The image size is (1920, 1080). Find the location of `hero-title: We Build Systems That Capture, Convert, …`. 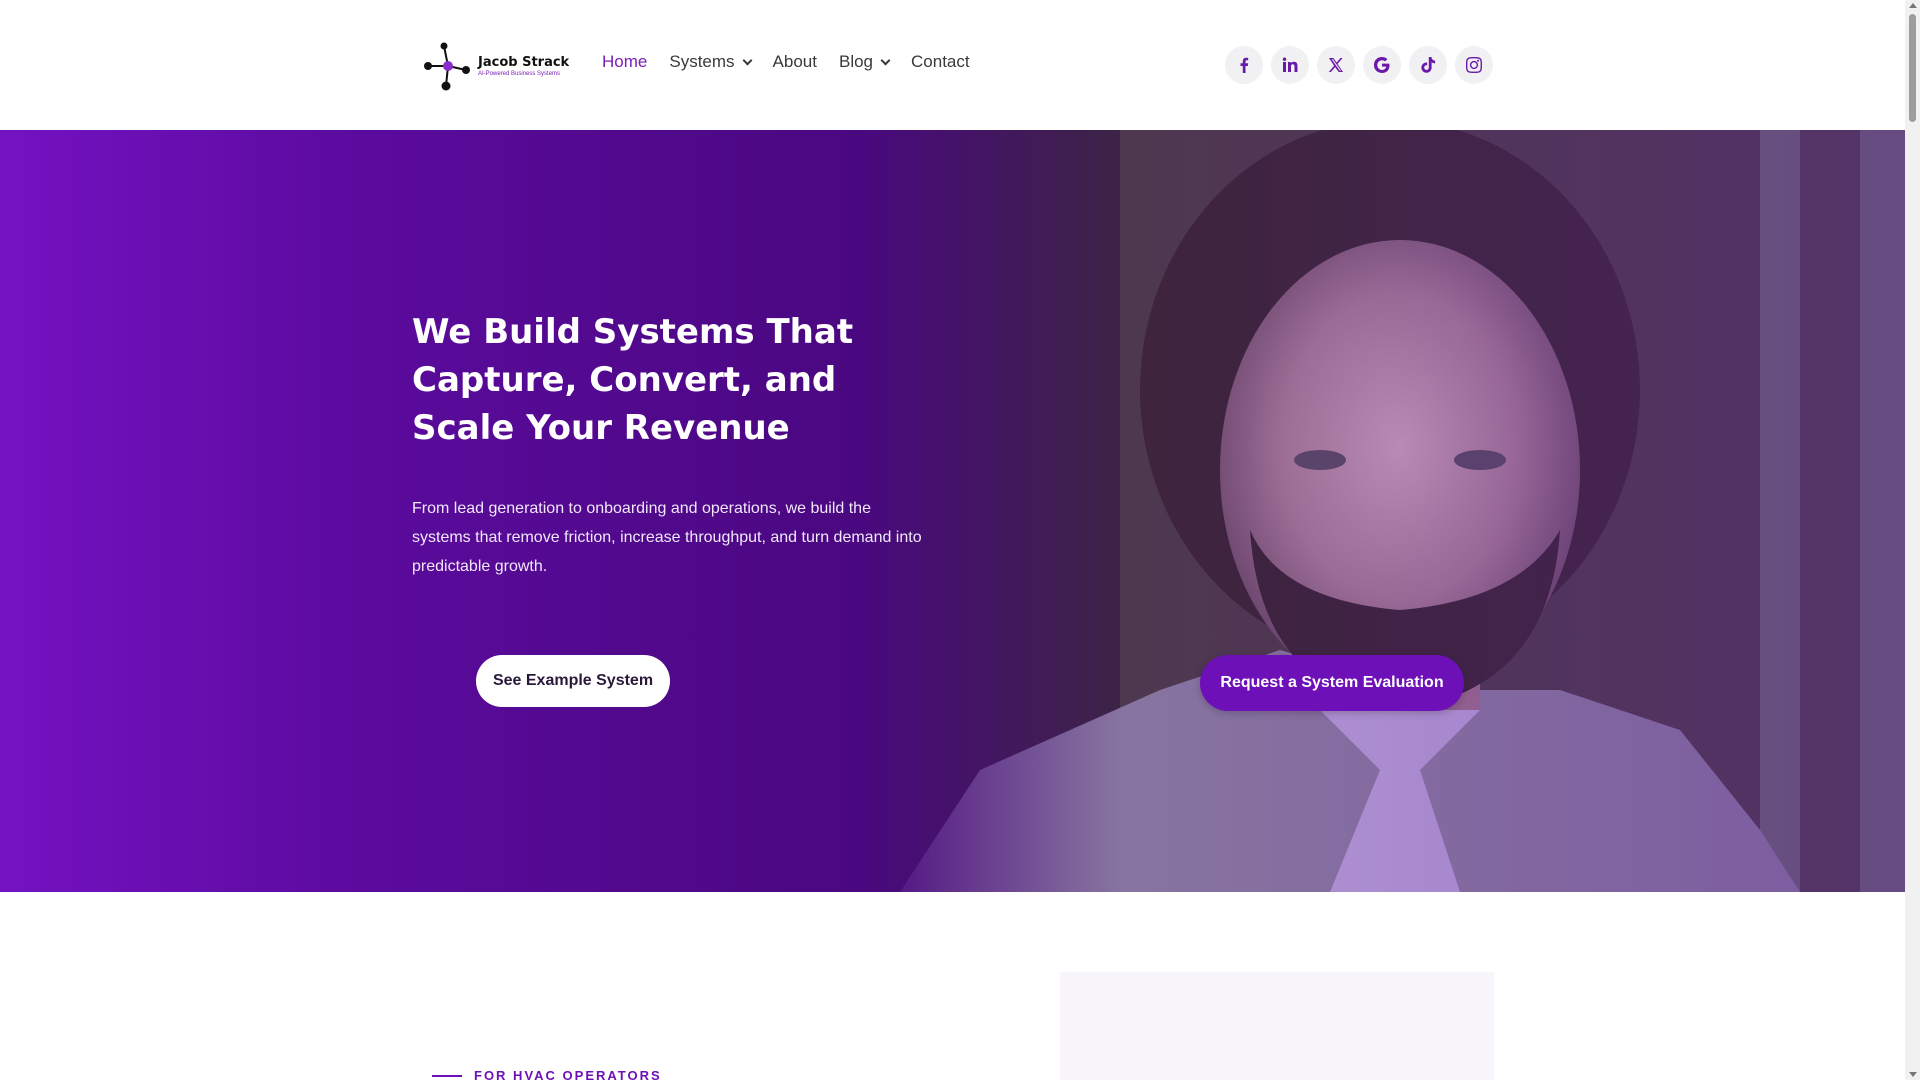

hero-title: We Build Systems That Capture, Convert, … is located at coordinates (633, 380).